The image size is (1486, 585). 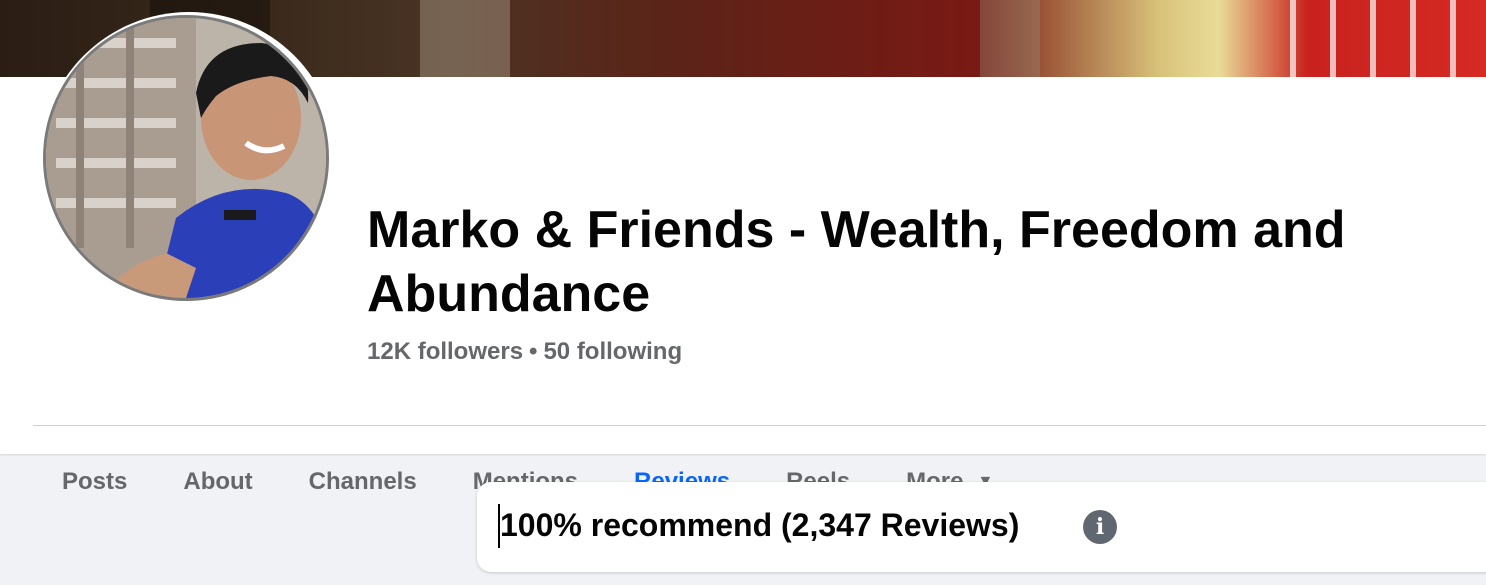 What do you see at coordinates (524, 352) in the screenshot?
I see `follow-stats: 12K followers • 50 following` at bounding box center [524, 352].